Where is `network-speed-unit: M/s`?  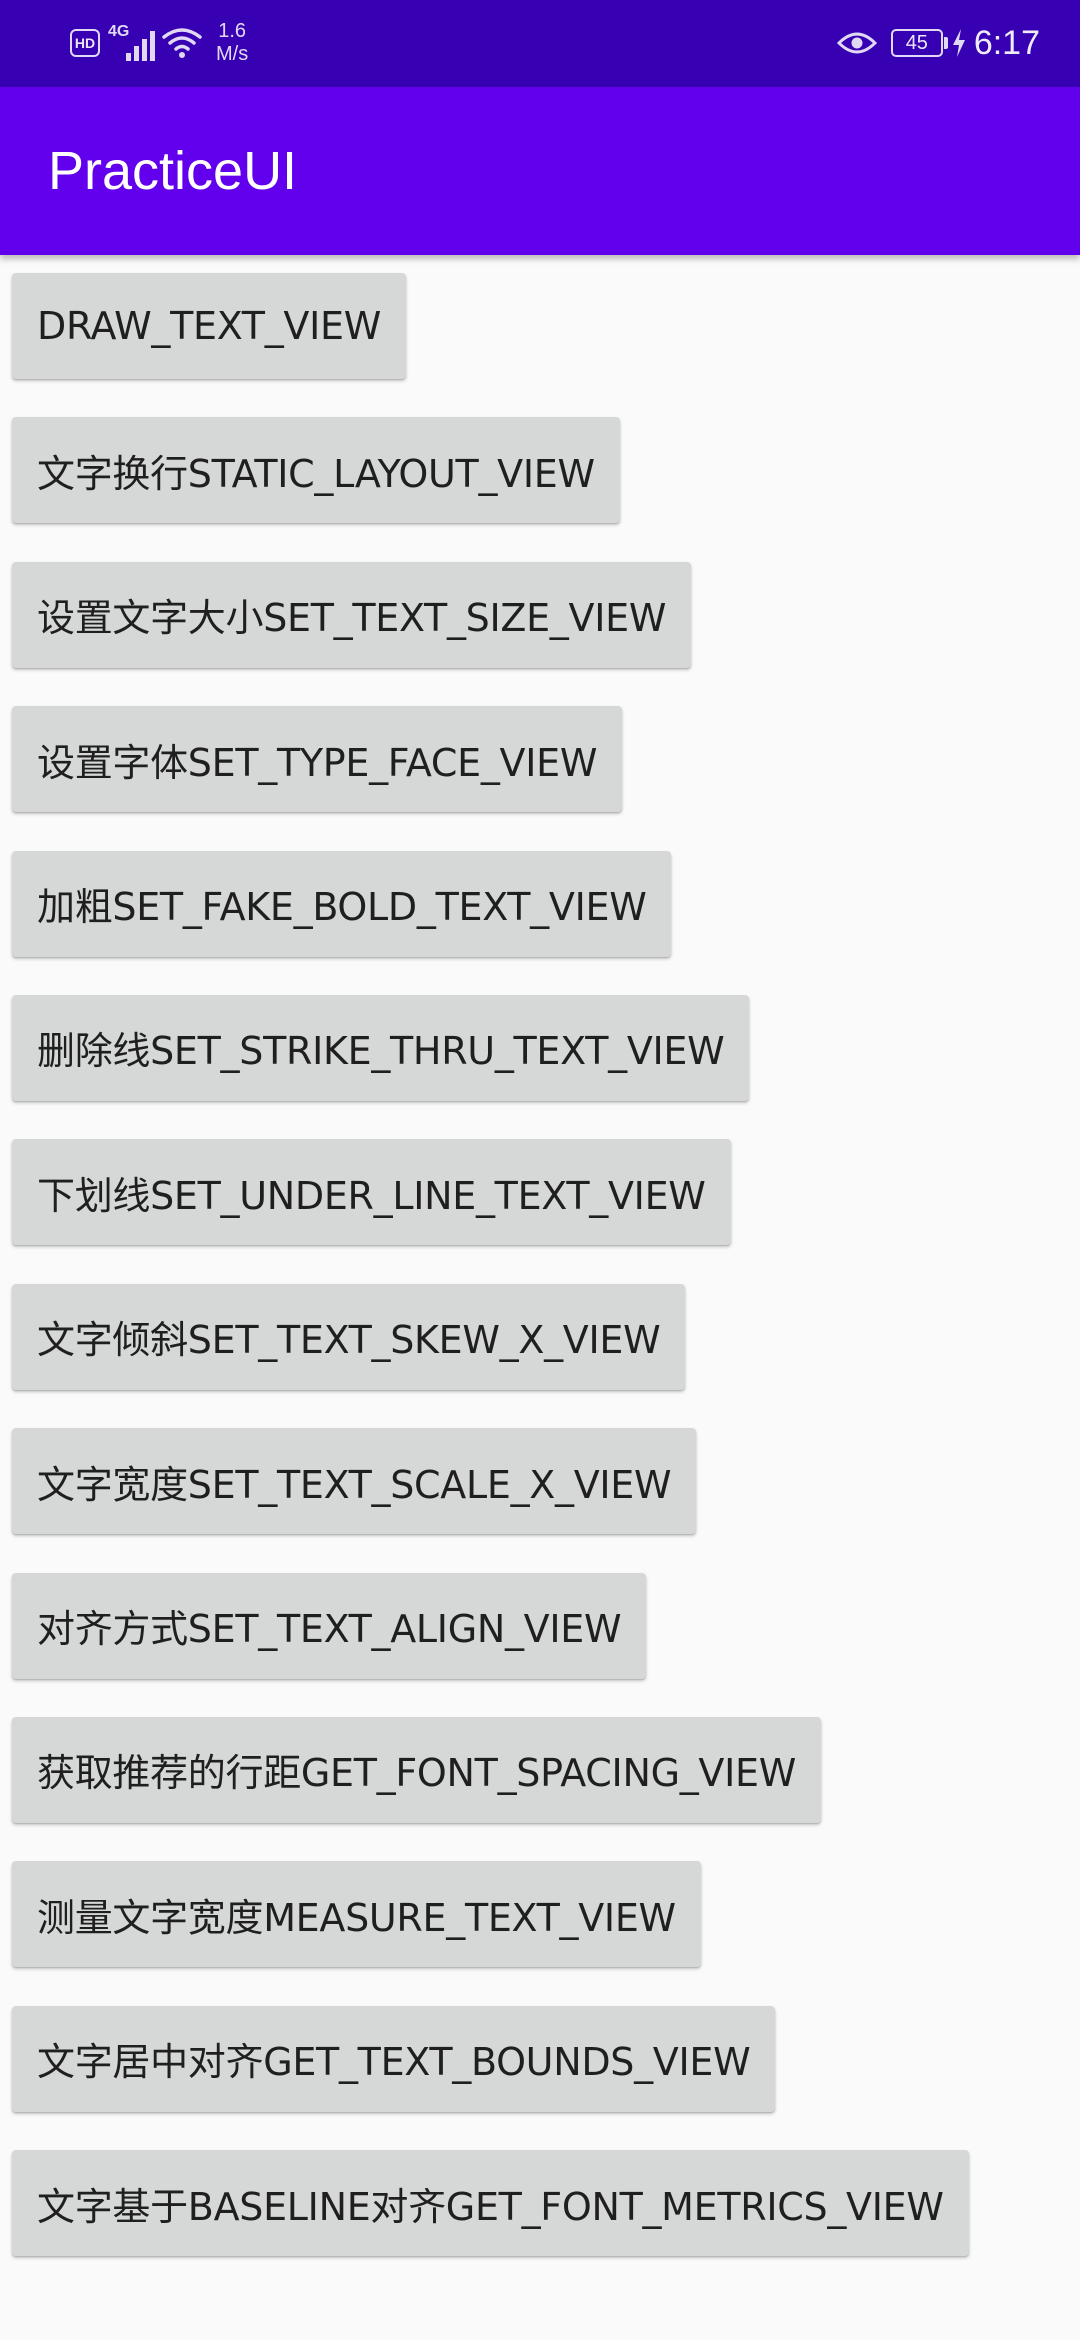
network-speed-unit: M/s is located at coordinates (232, 54).